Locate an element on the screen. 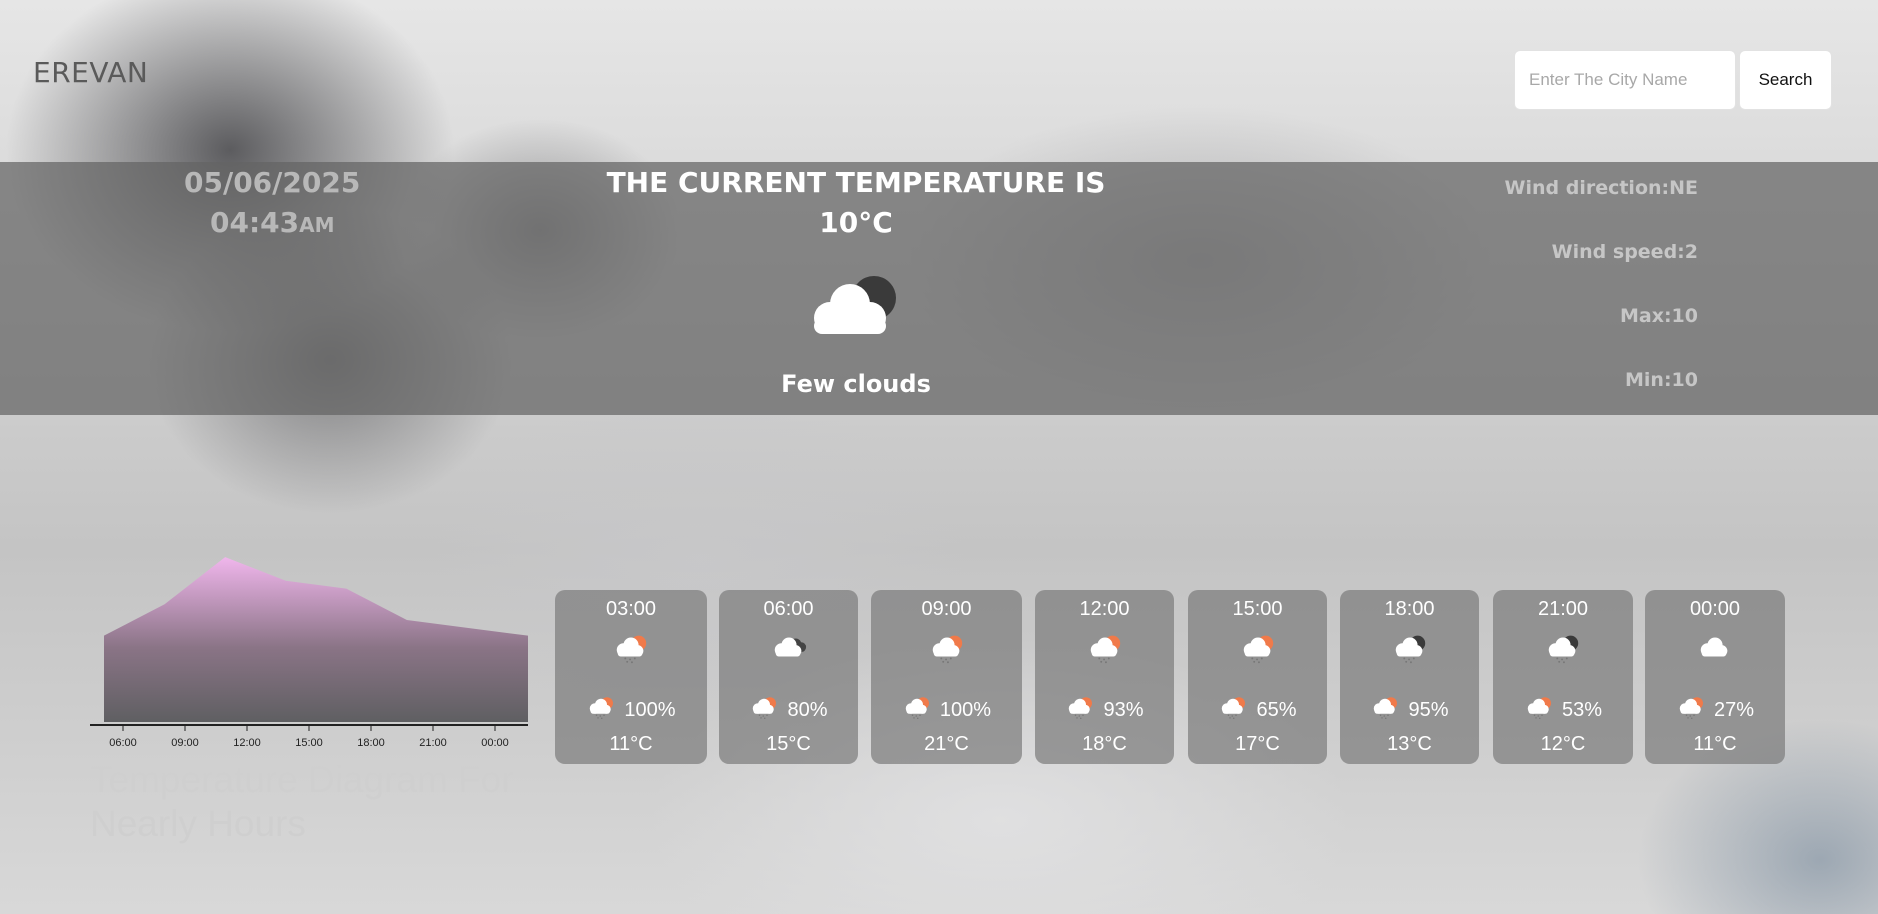 The width and height of the screenshot is (1878, 914). broken-clouds-icon is located at coordinates (789, 650).